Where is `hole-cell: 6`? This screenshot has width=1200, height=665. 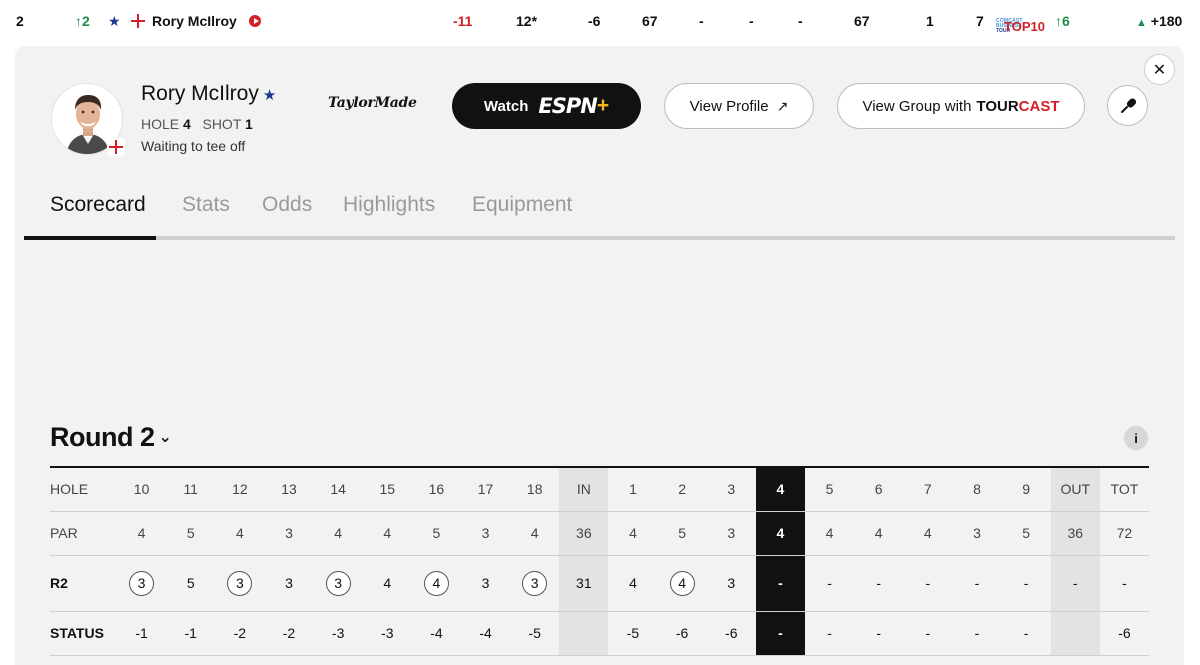 hole-cell: 6 is located at coordinates (878, 489).